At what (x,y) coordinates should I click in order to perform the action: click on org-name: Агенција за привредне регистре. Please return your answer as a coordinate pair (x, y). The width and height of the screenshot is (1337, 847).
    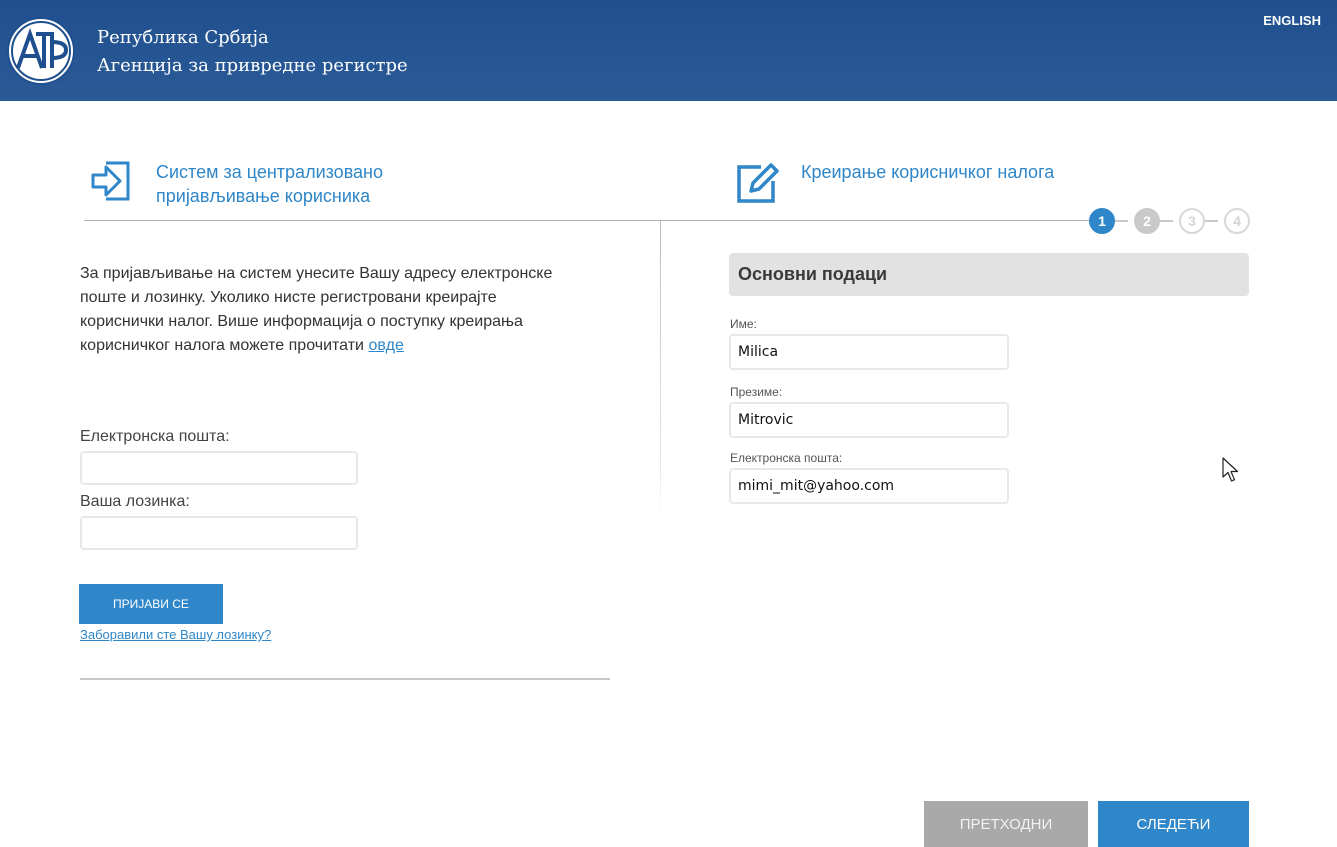
    Looking at the image, I should click on (252, 65).